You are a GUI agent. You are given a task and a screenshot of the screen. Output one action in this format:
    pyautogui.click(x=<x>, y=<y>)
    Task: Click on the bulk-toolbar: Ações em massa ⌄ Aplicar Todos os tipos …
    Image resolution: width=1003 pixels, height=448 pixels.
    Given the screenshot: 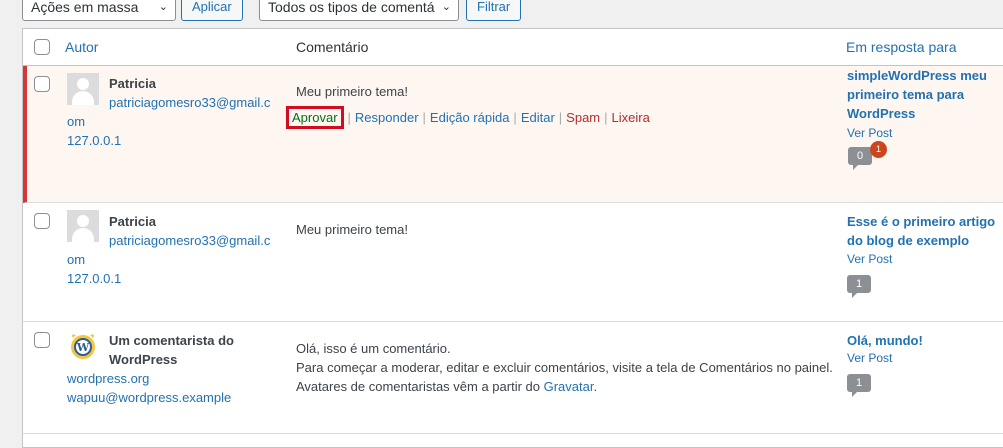 What is the action you would take?
    pyautogui.click(x=501, y=14)
    